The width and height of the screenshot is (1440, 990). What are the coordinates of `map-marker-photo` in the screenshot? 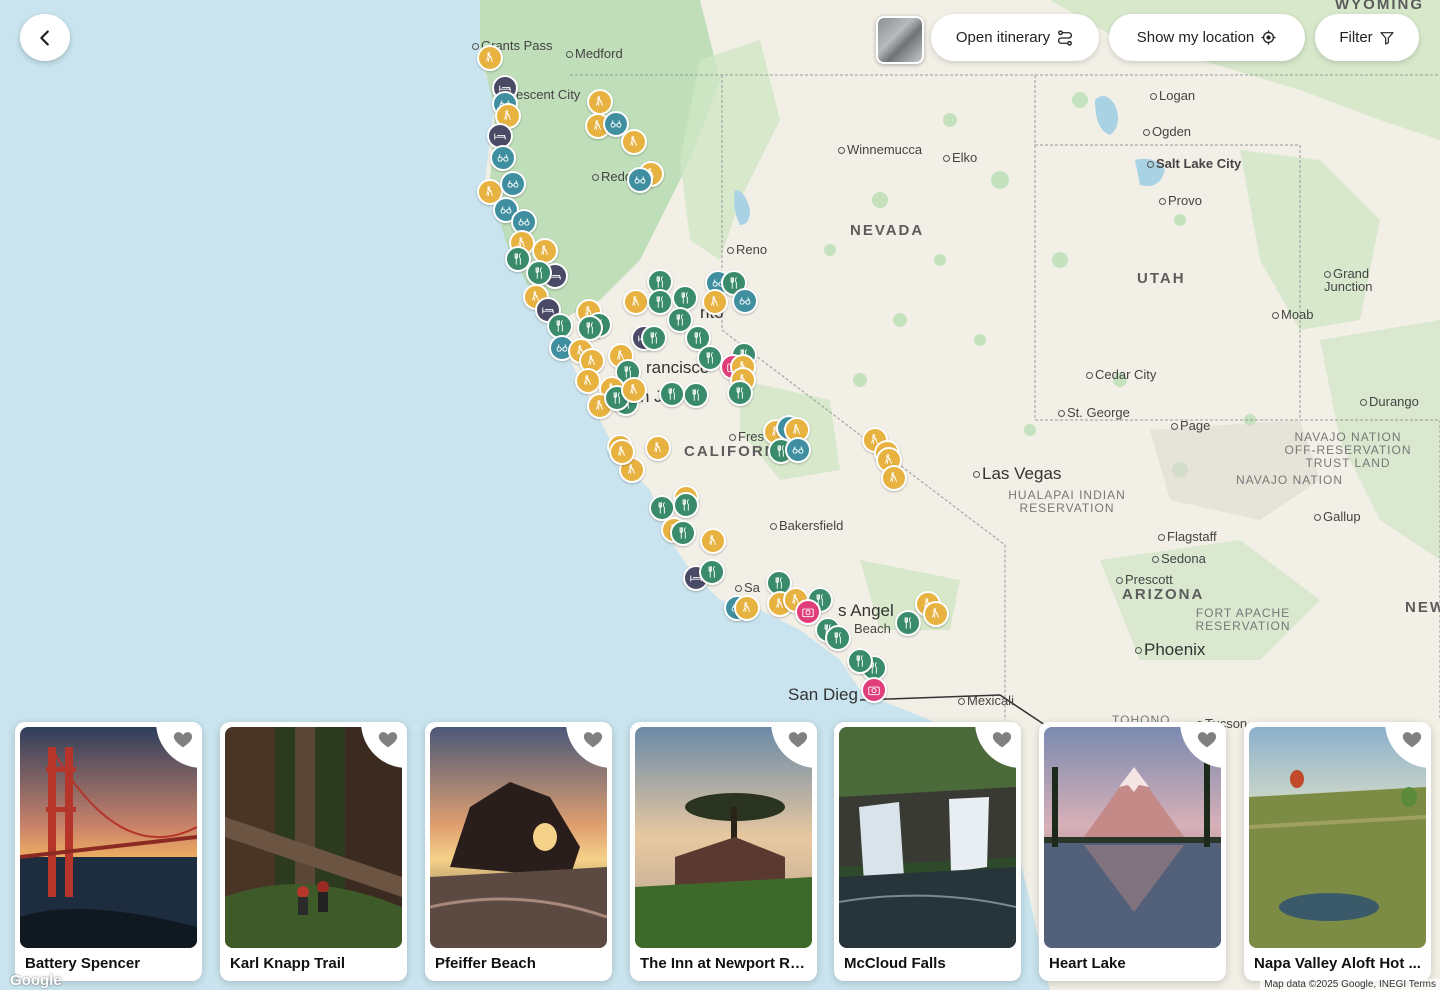 It's located at (874, 690).